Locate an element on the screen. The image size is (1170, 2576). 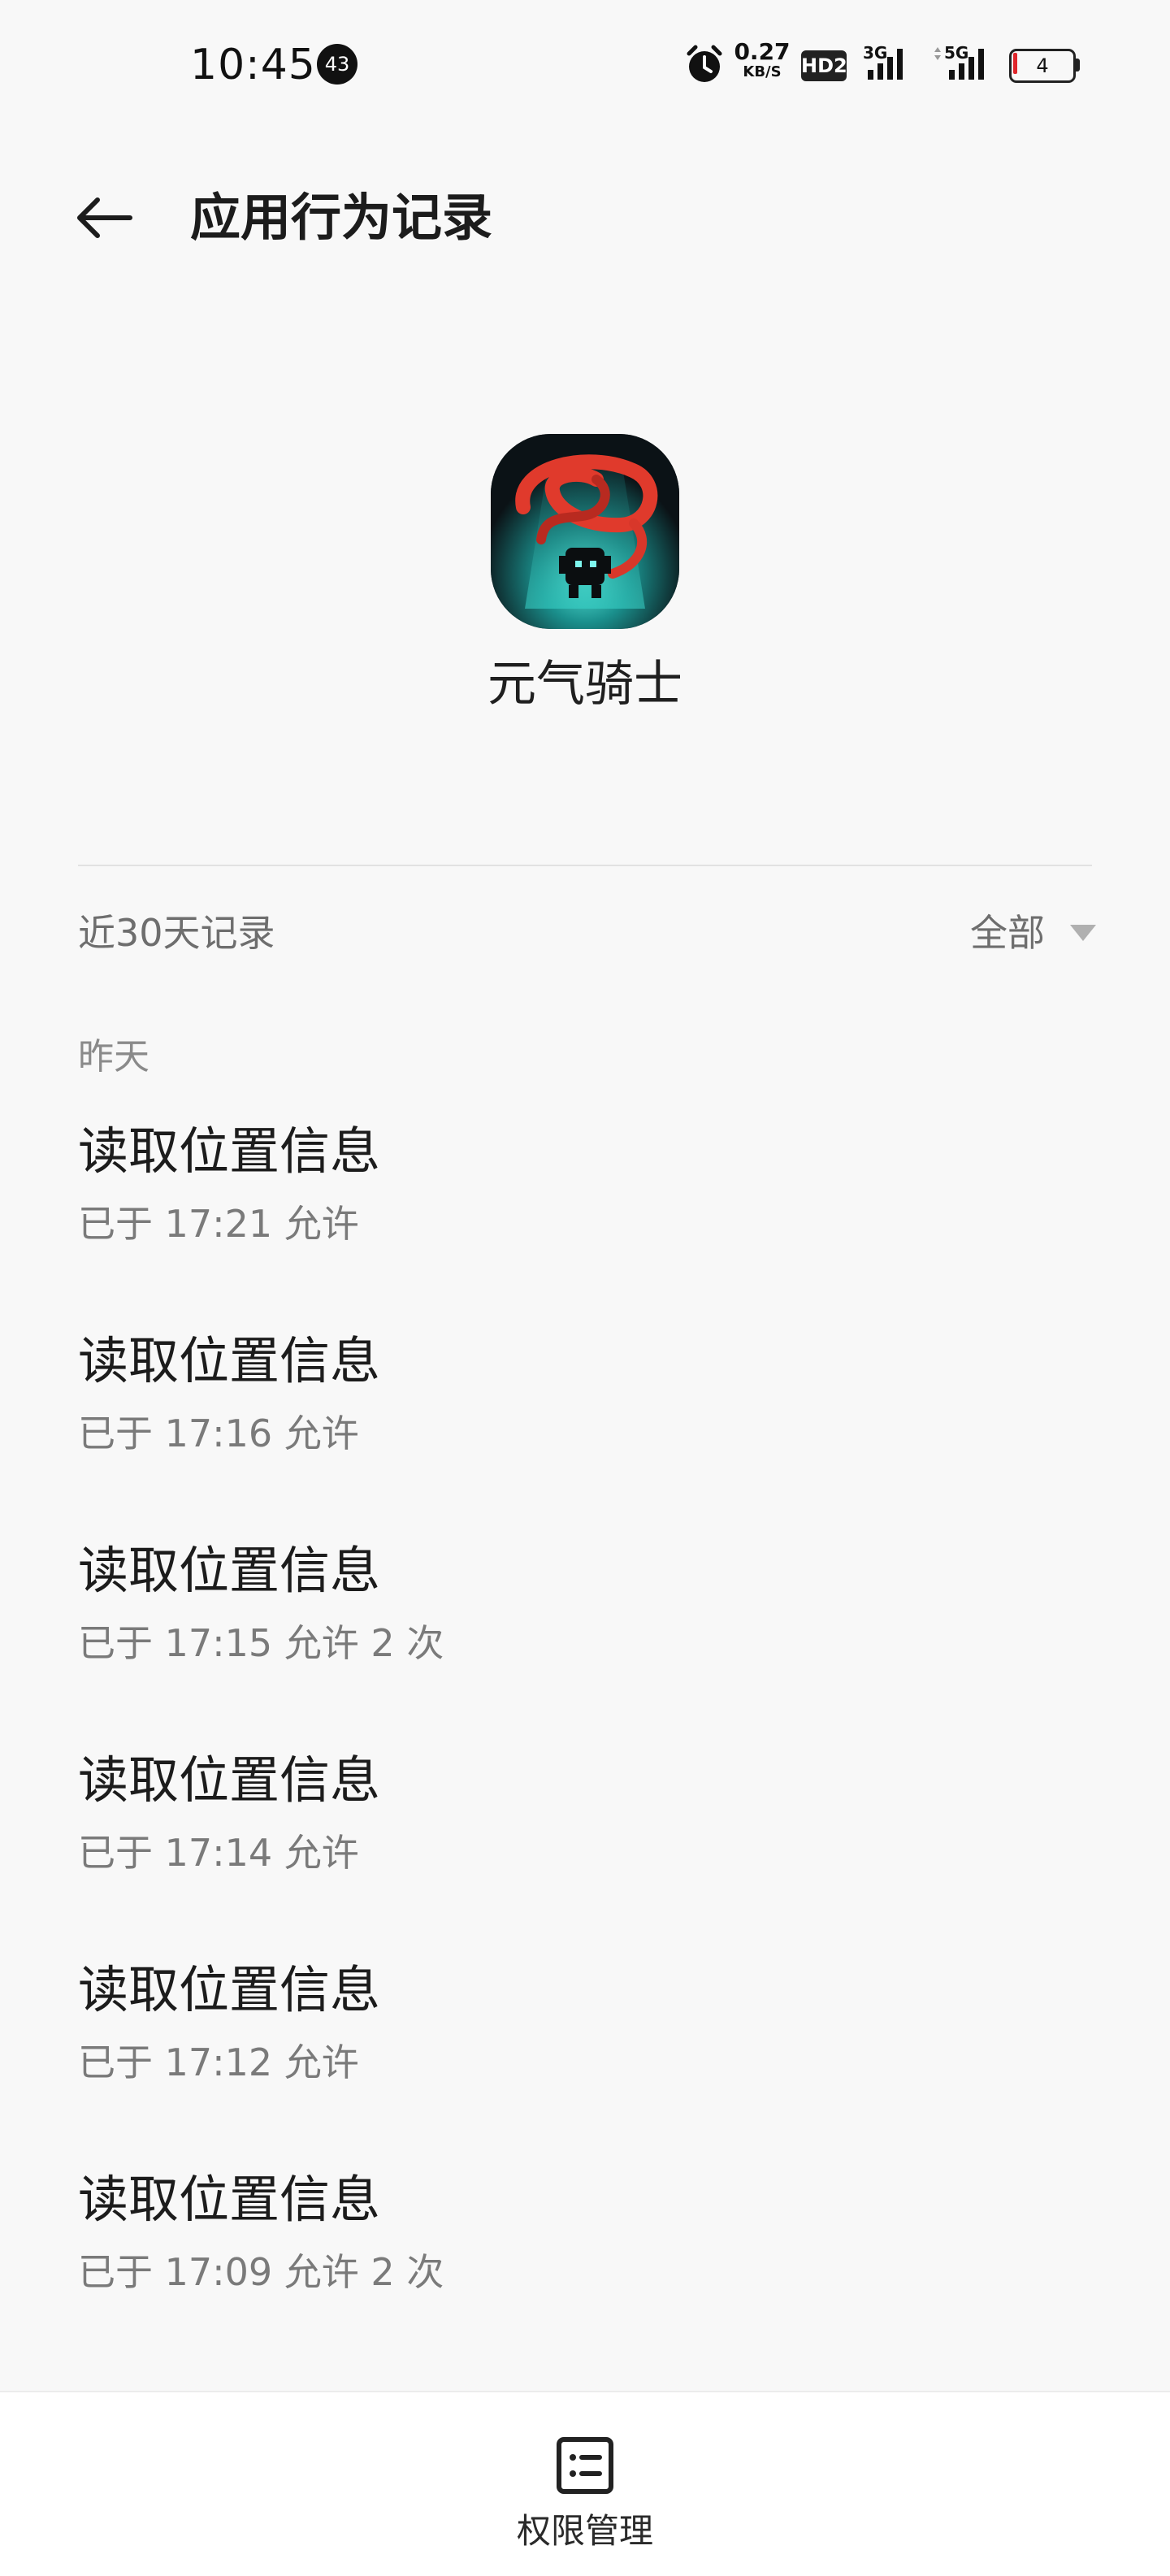
signal-5g-icon: 5G is located at coordinates (964, 65).